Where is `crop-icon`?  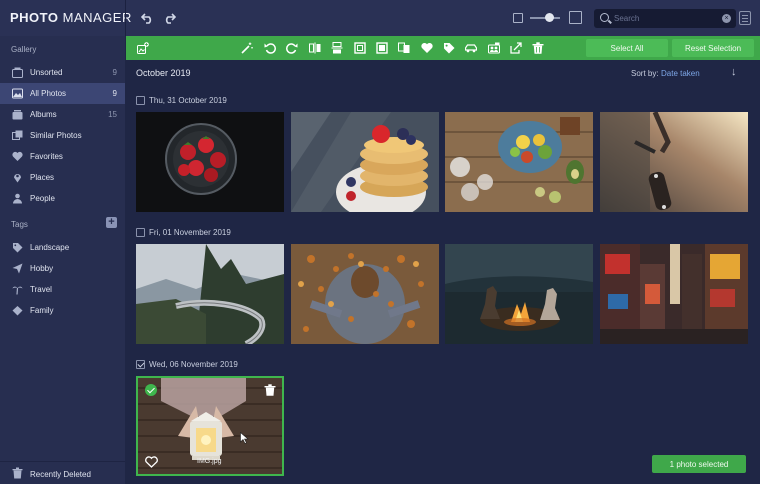
crop-icon is located at coordinates (360, 48).